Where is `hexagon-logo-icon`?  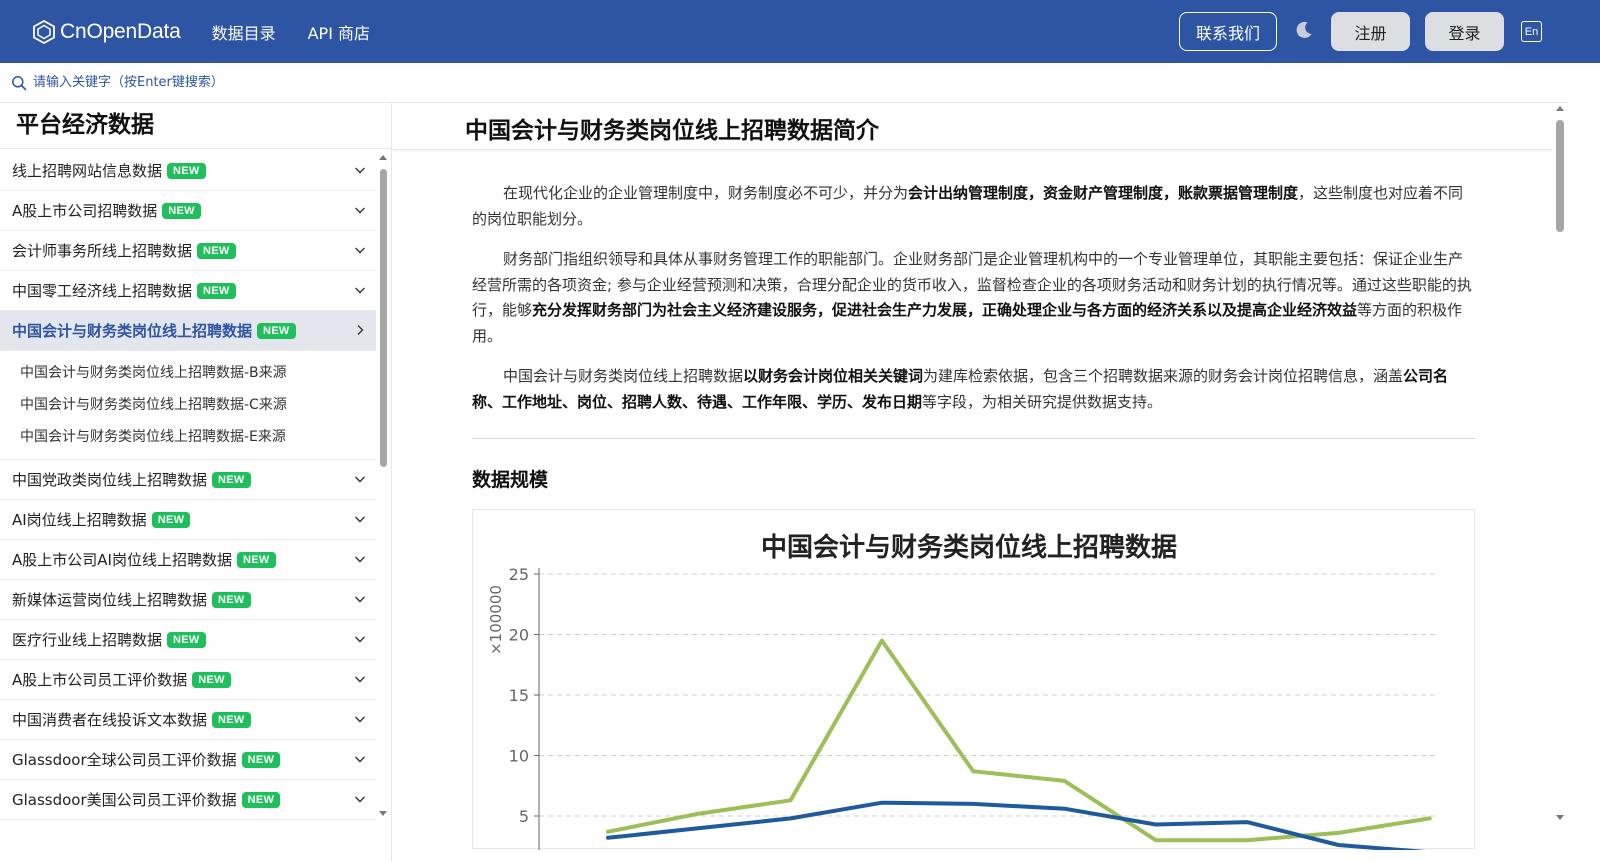 hexagon-logo-icon is located at coordinates (44, 31).